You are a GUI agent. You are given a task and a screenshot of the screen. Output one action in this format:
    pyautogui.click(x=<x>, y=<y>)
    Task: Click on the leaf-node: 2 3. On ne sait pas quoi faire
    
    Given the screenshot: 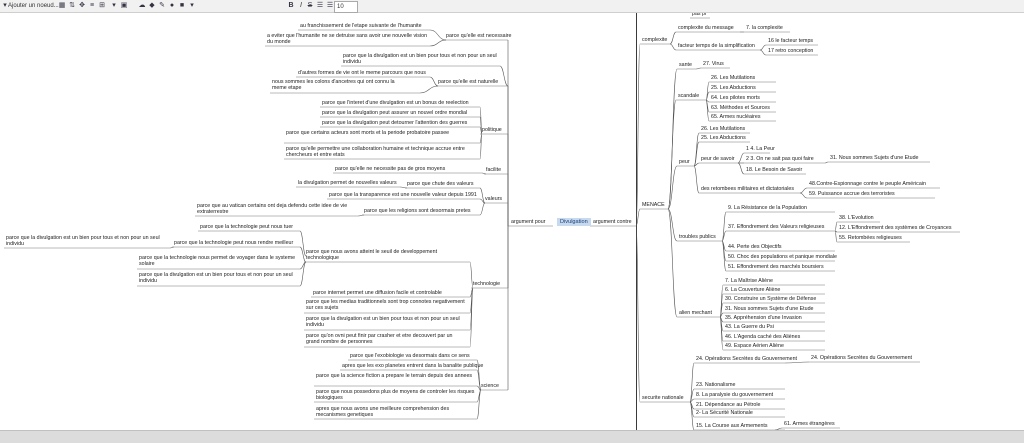 What is the action you would take?
    pyautogui.click(x=780, y=159)
    